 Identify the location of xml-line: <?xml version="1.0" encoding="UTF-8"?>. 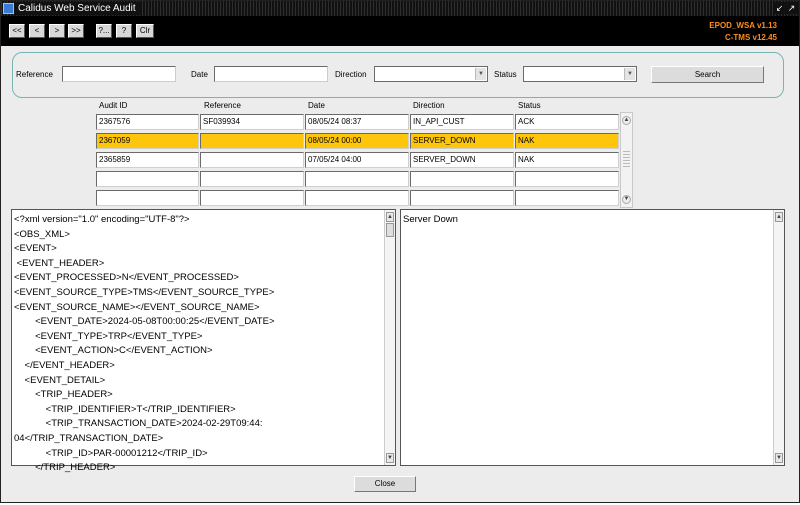
(102, 219).